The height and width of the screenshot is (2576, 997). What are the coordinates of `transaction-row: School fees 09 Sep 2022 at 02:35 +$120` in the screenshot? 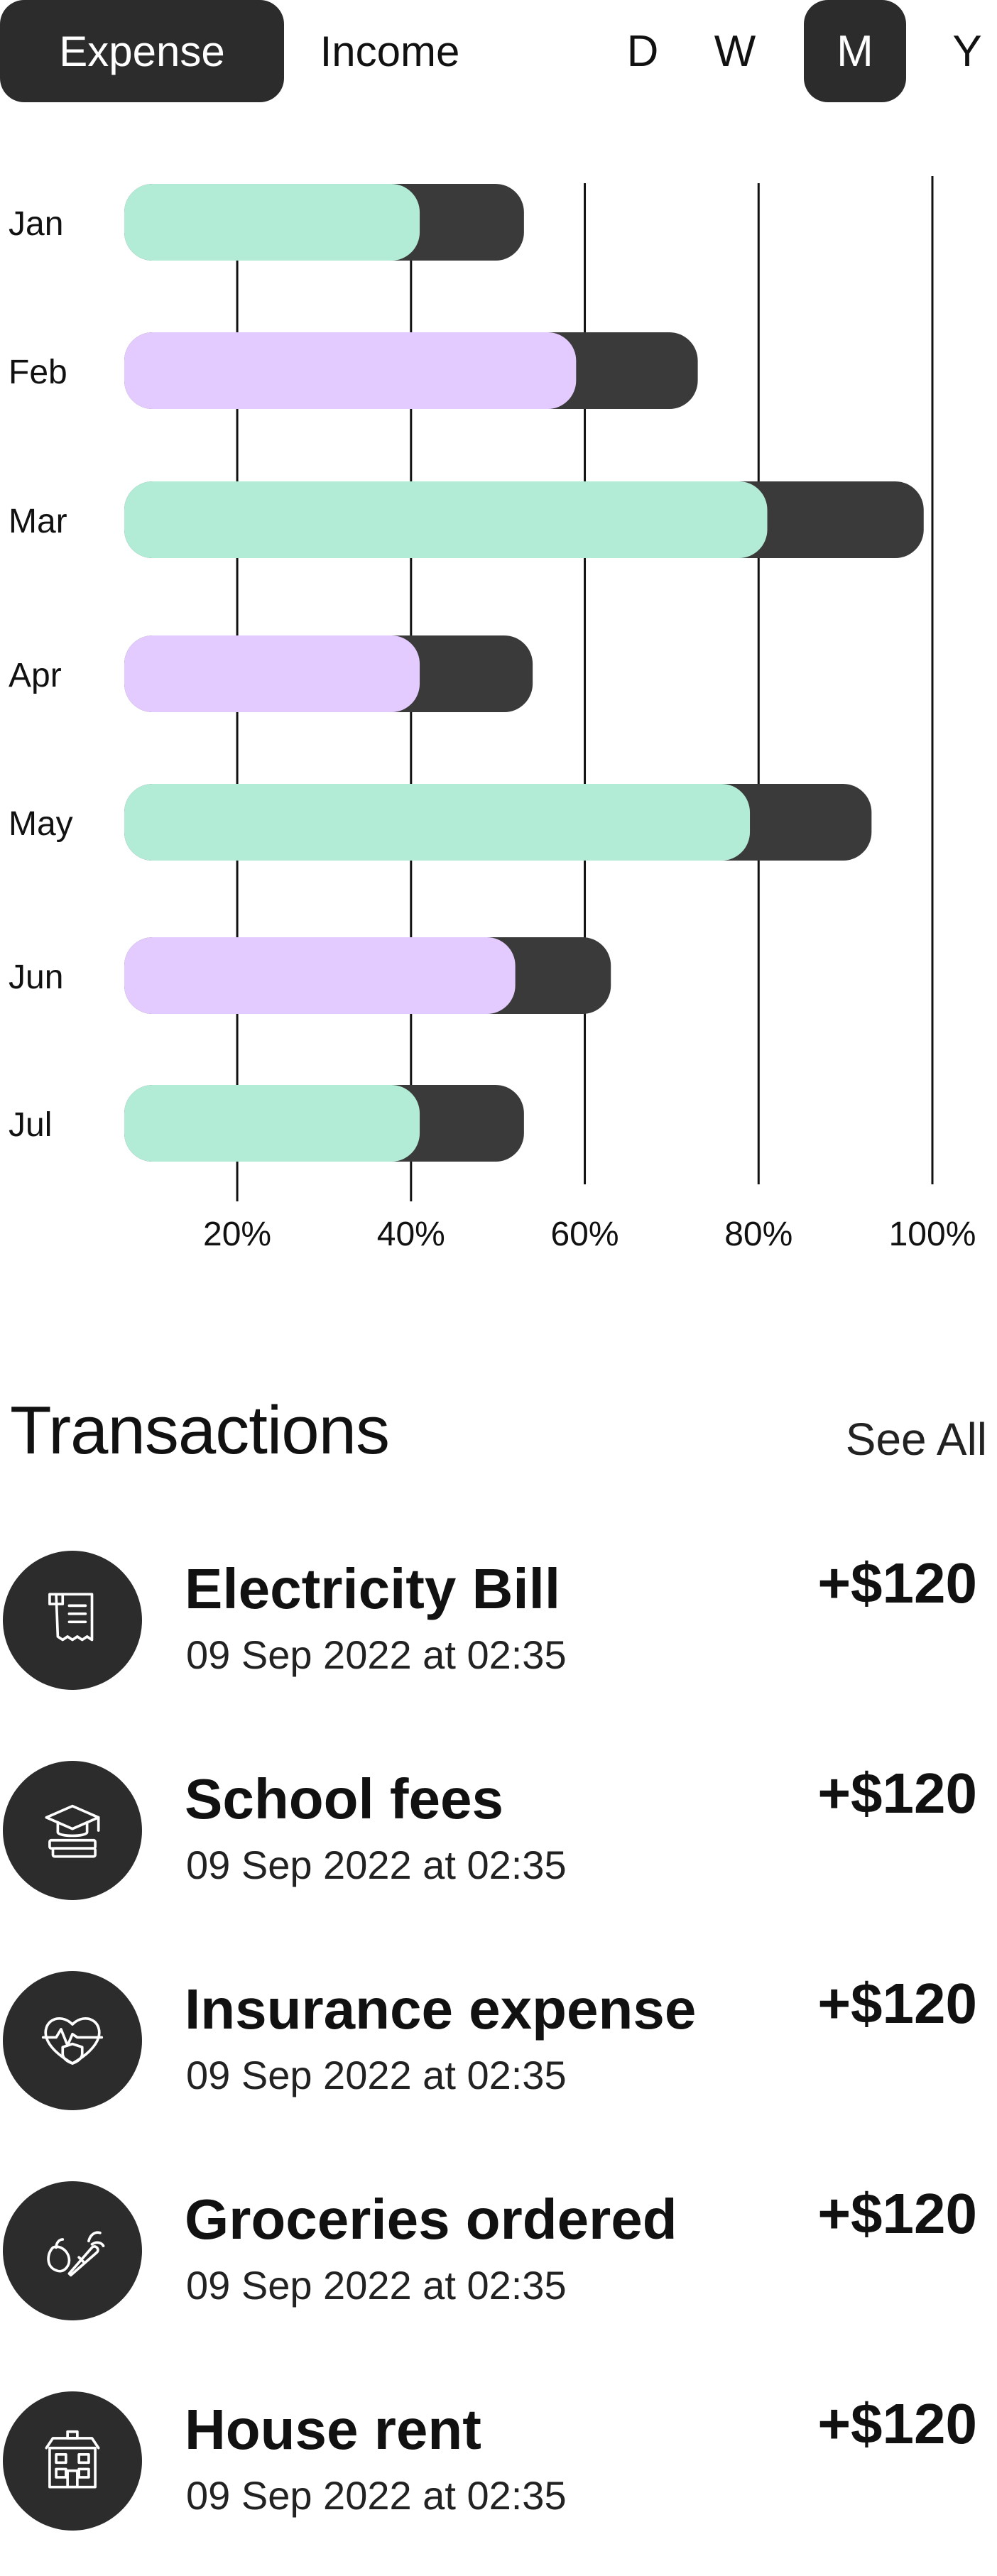 It's located at (498, 1853).